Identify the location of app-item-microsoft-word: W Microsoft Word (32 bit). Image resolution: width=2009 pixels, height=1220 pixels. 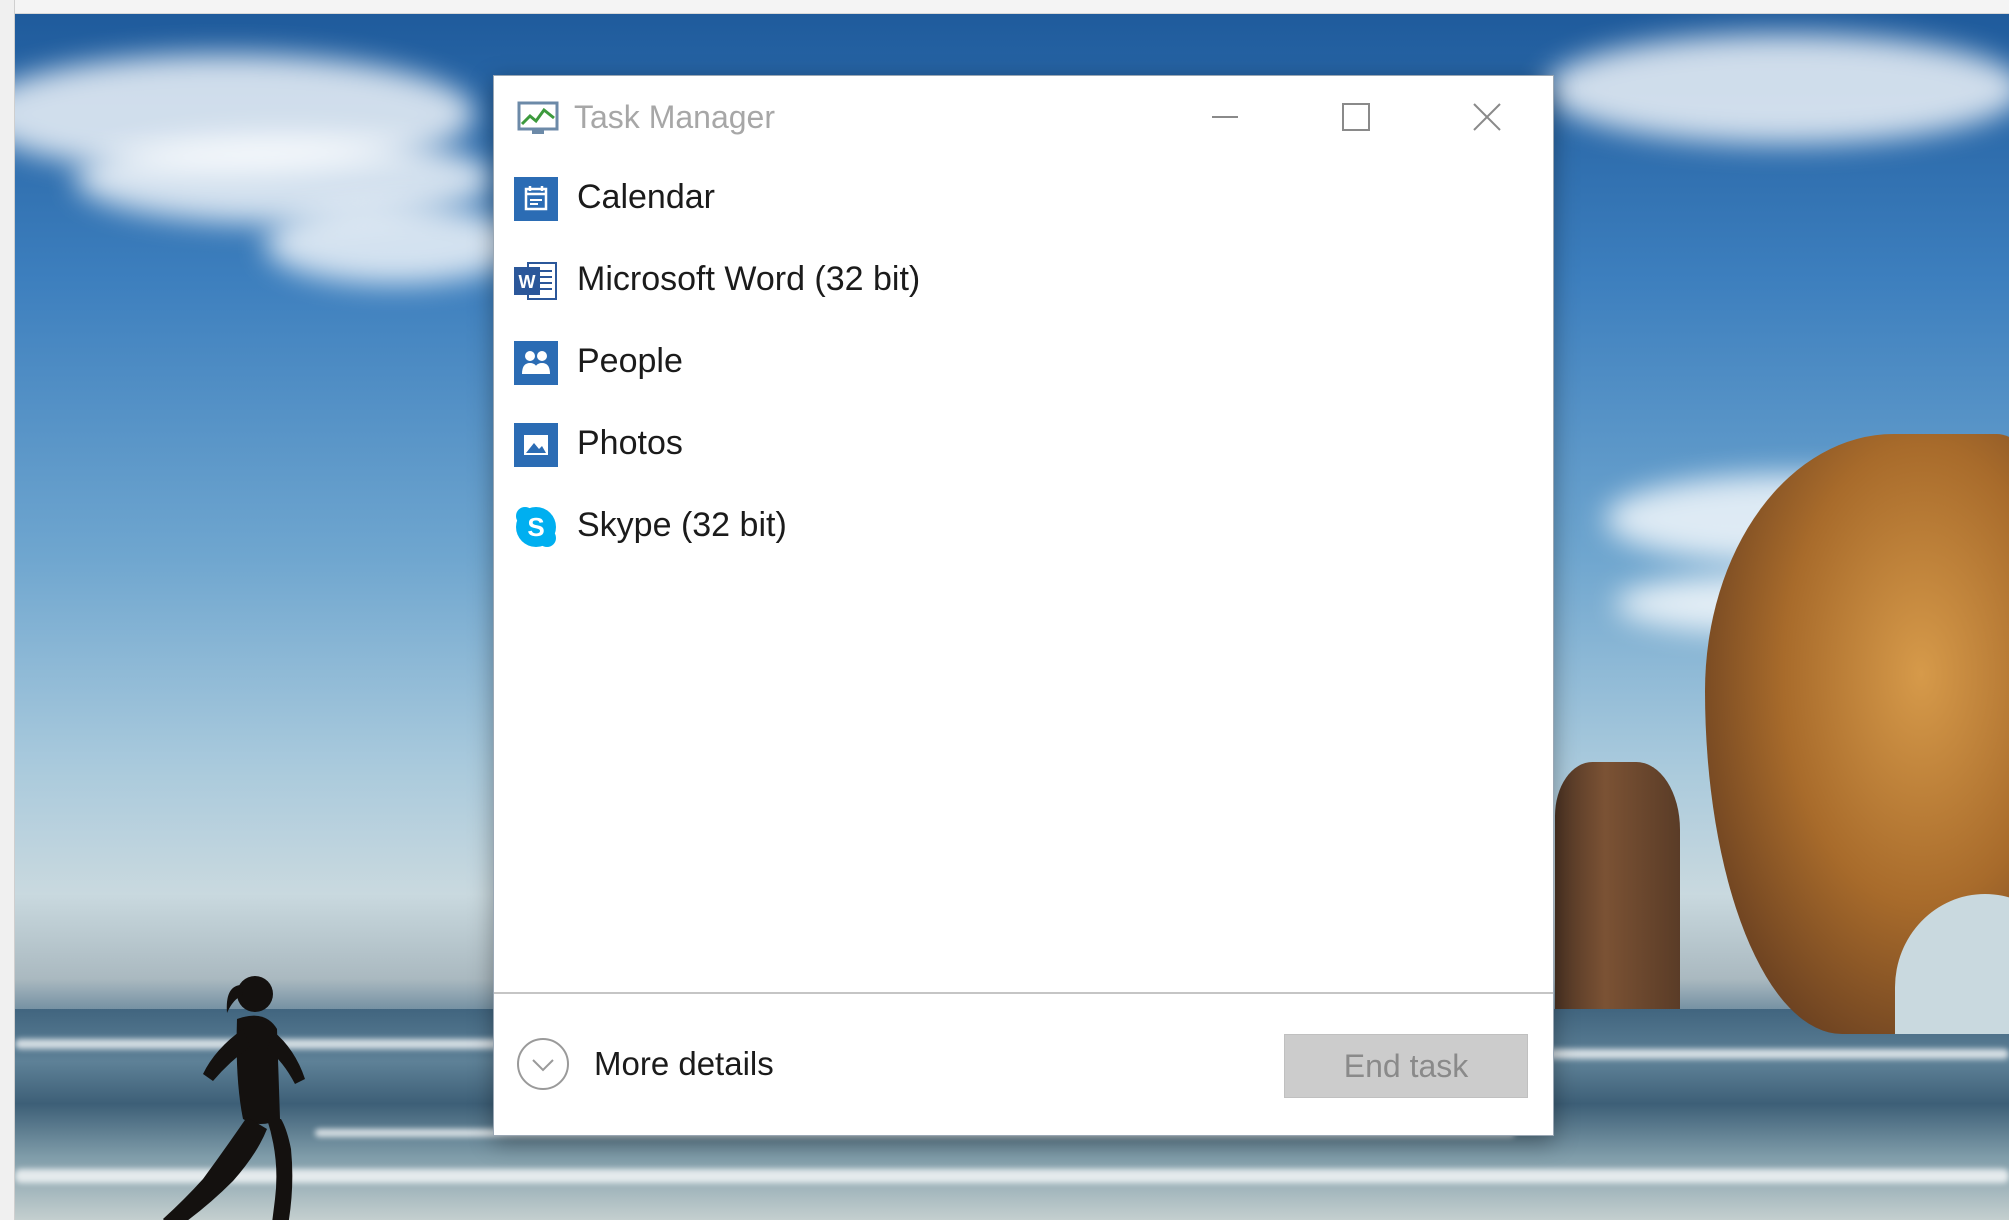
(1023, 281).